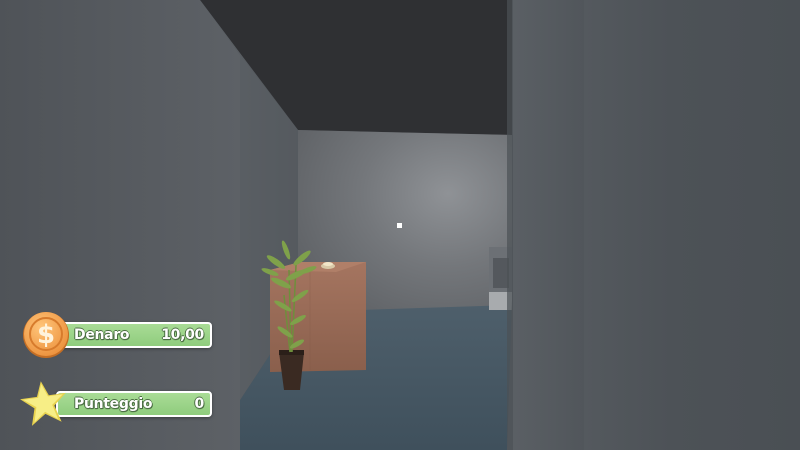 This screenshot has height=450, width=800. I want to click on score-value: 0, so click(199, 404).